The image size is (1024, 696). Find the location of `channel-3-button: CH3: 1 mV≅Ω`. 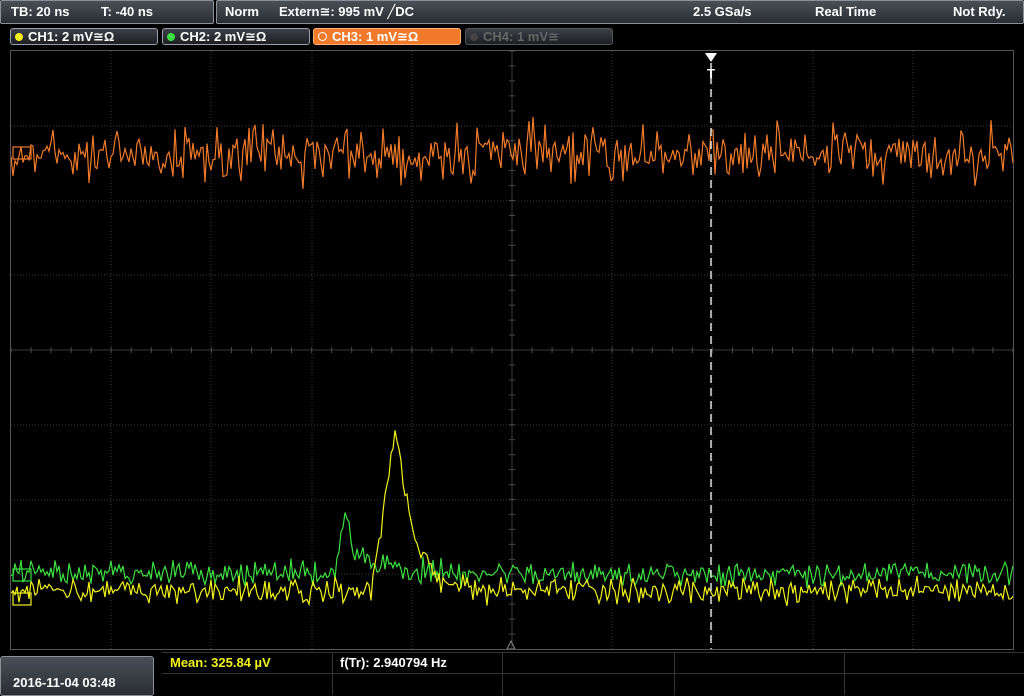

channel-3-button: CH3: 1 mV≅Ω is located at coordinates (387, 36).